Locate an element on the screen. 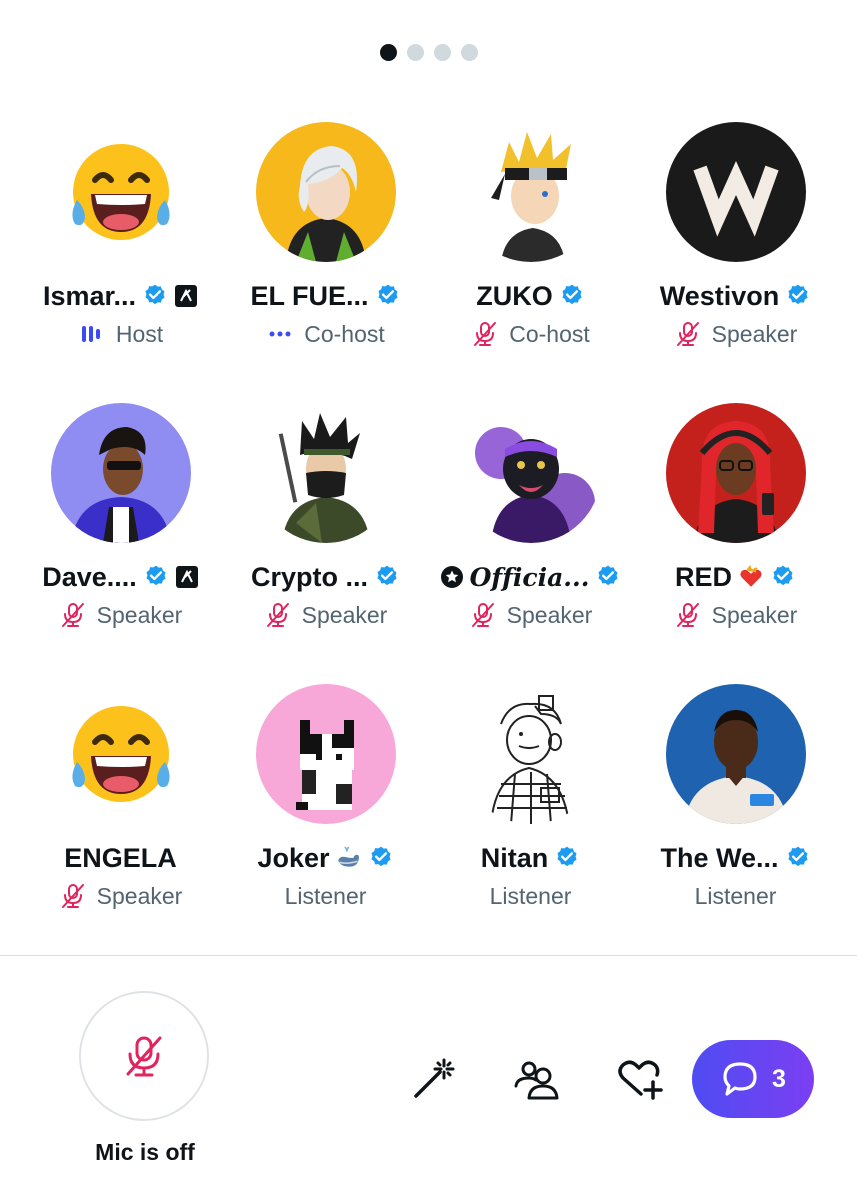 This screenshot has height=1200, width=857. dots-icon is located at coordinates (280, 334).